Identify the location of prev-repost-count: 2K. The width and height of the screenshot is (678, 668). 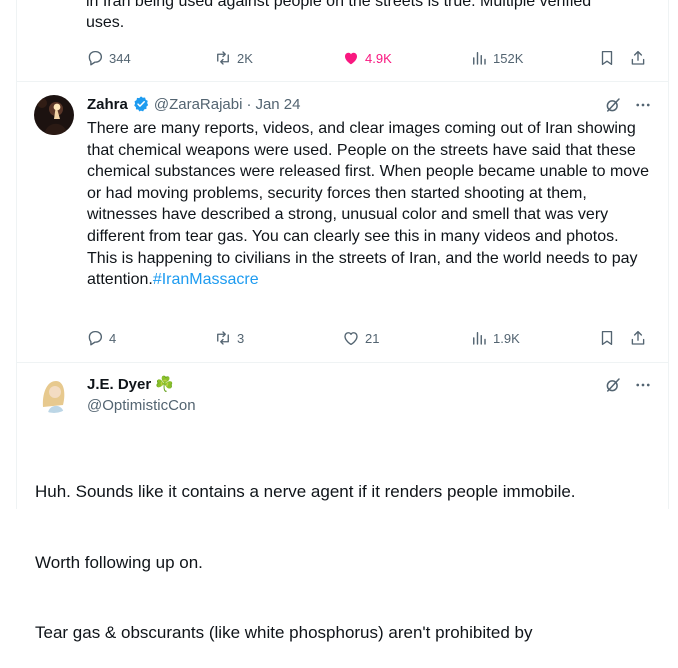
(245, 58).